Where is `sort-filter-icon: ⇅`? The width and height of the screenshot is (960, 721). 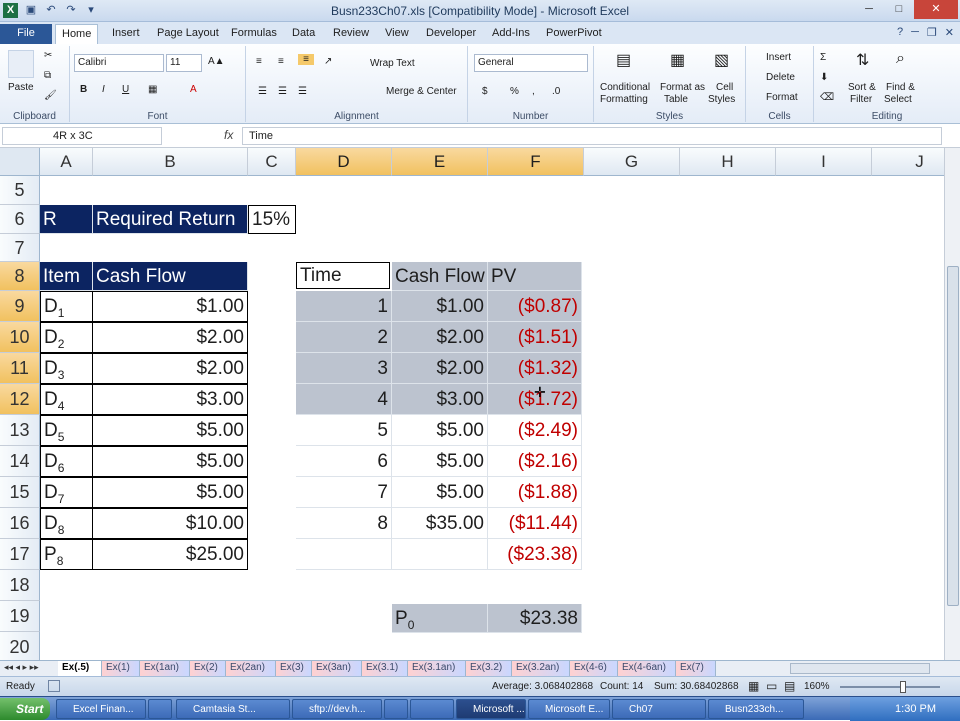
sort-filter-icon: ⇅ is located at coordinates (862, 60).